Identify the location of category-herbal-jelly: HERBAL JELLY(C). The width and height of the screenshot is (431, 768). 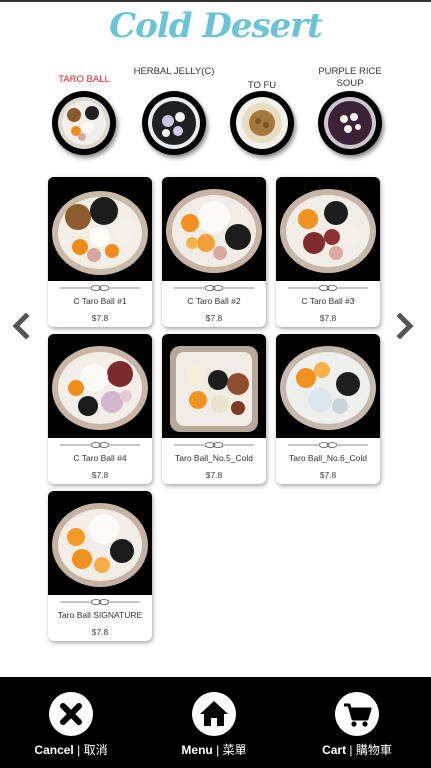
(174, 112).